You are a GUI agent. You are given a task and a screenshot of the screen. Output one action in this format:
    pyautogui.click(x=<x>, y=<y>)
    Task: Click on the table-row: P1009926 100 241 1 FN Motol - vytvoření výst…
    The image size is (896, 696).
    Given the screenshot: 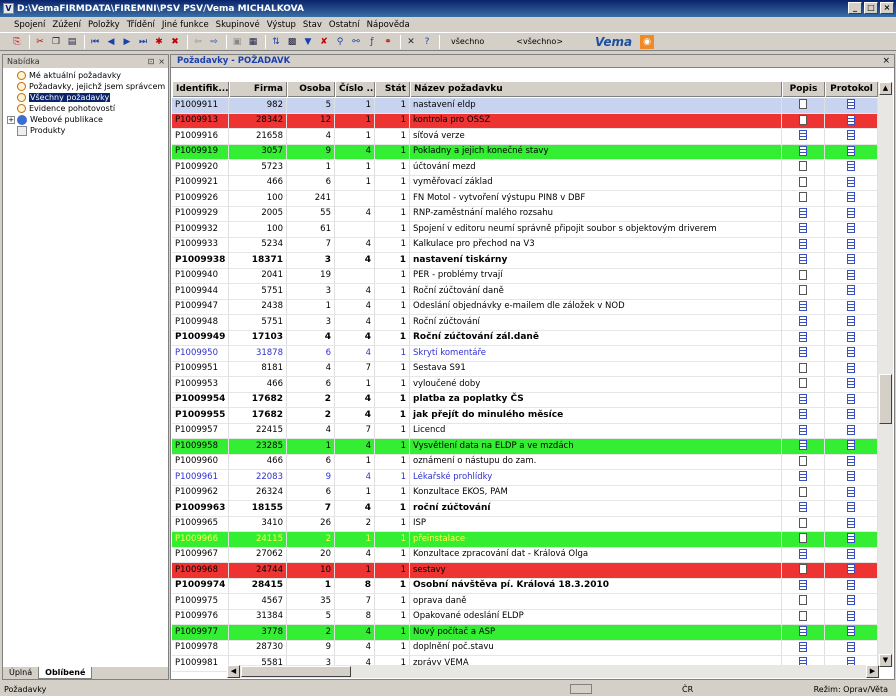 What is the action you would take?
    pyautogui.click(x=525, y=198)
    